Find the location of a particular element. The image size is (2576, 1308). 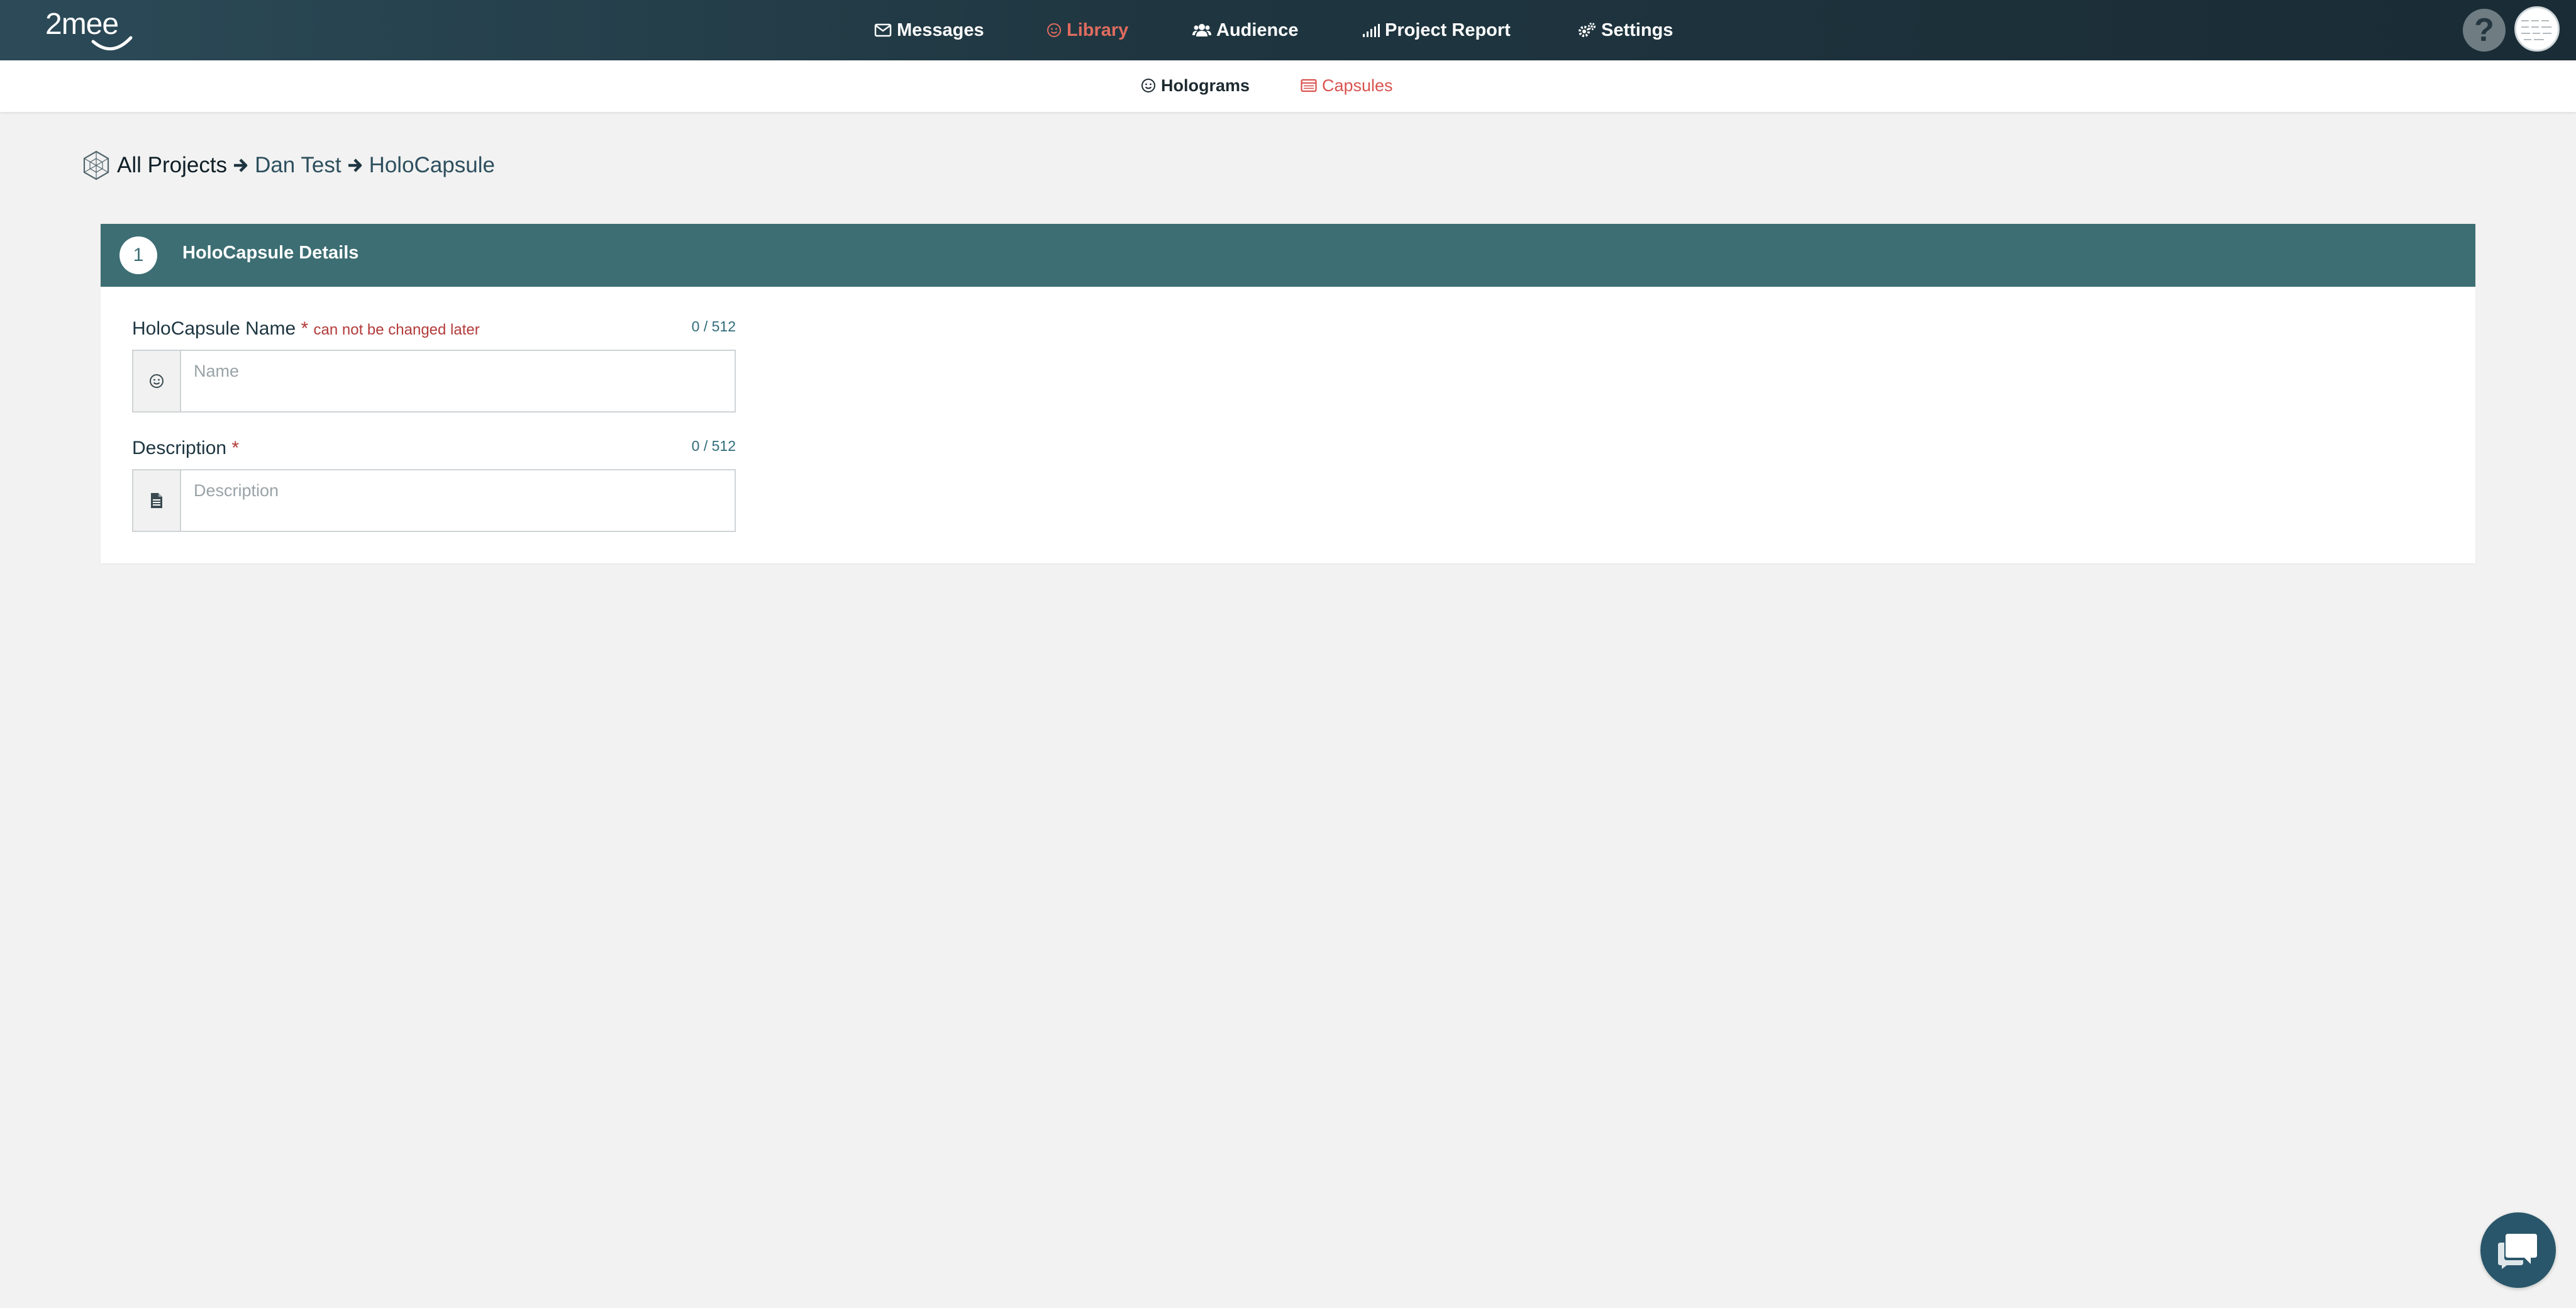

name-input-group is located at coordinates (434, 381).